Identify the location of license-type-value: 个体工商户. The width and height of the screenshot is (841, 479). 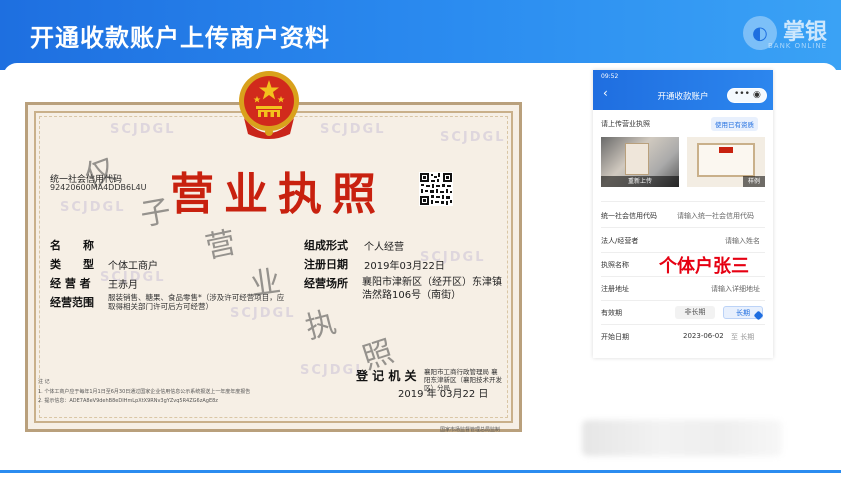
(133, 266).